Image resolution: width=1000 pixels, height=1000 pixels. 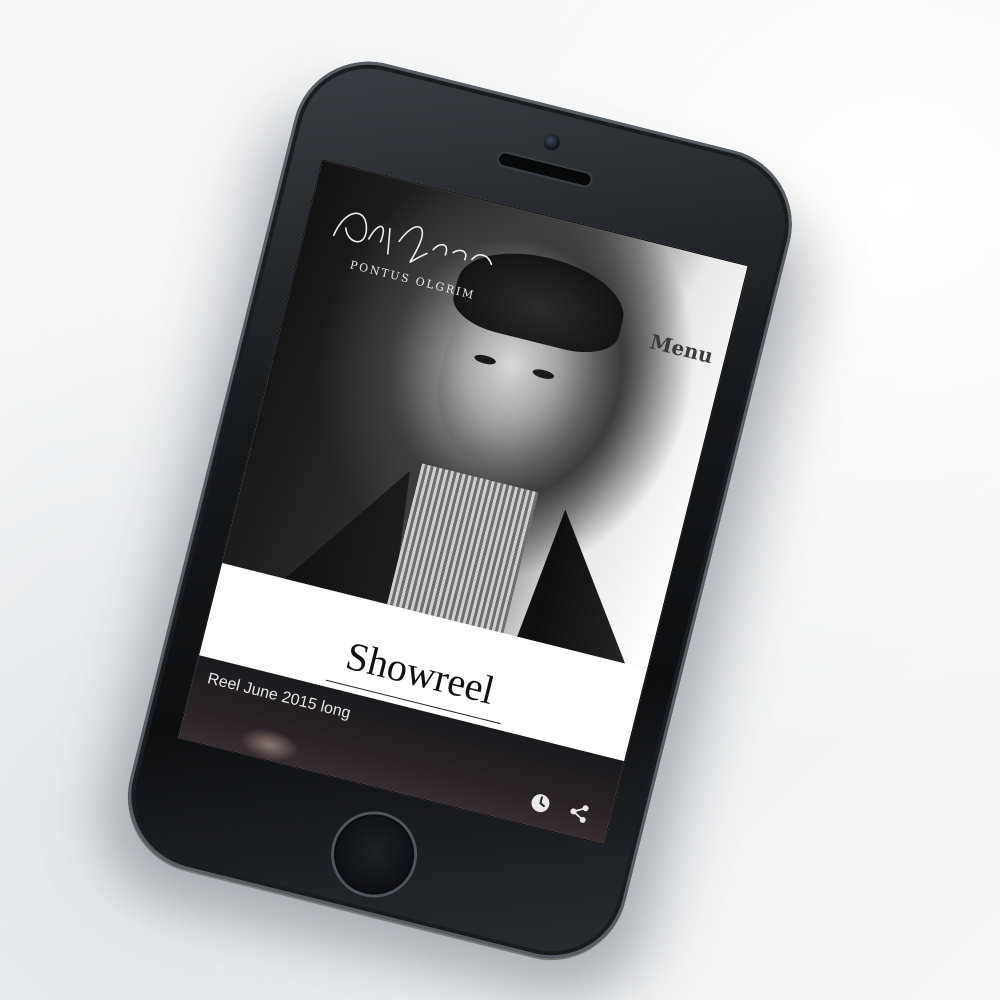 I want to click on video-actions, so click(x=560, y=807).